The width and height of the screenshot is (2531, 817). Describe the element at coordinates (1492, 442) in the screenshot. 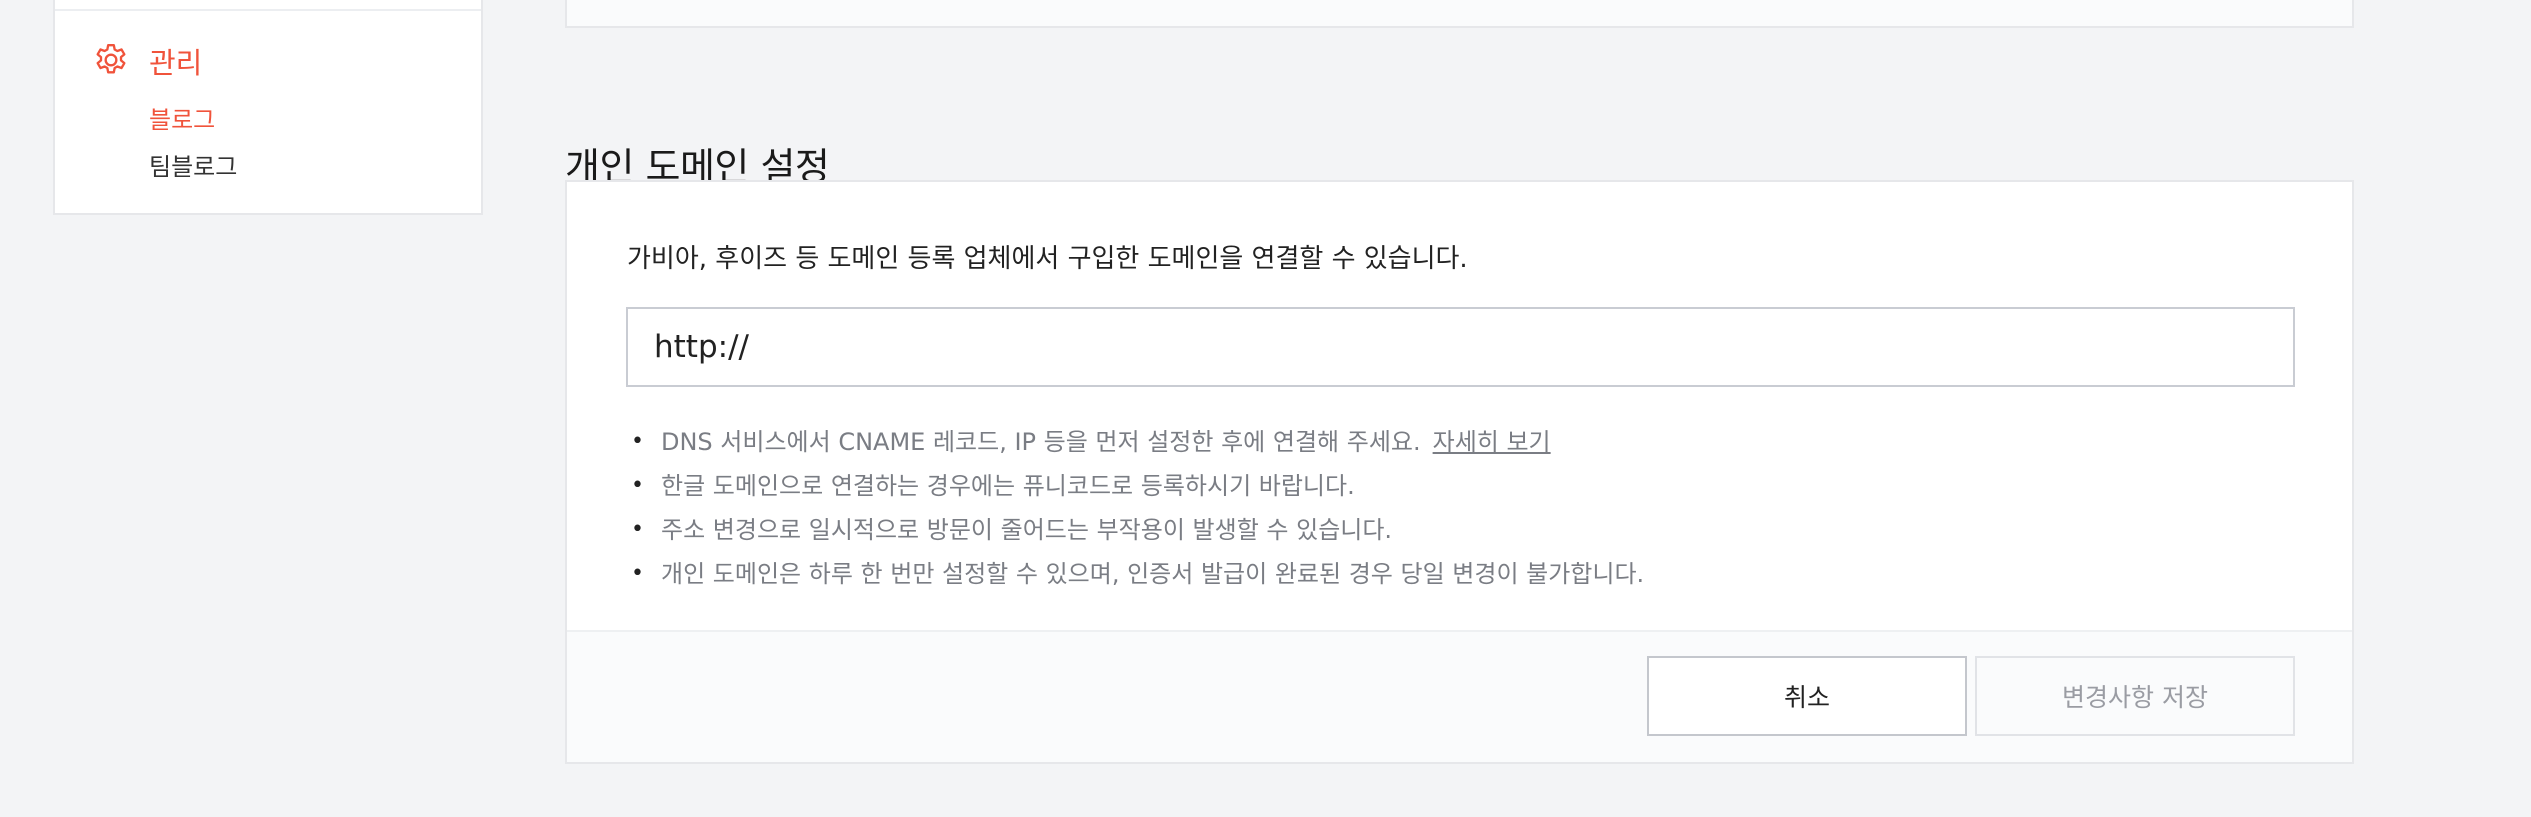

I see `more-info-link: 자세히 보기` at that location.